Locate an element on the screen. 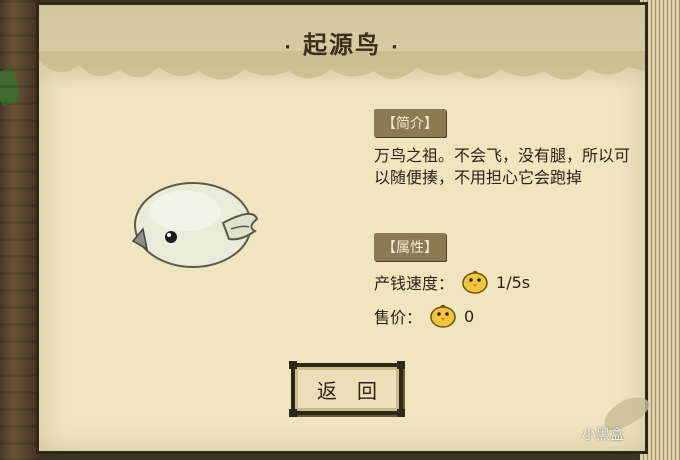  income-rate-row: 产钱速度： 1/5s is located at coordinates (452, 282).